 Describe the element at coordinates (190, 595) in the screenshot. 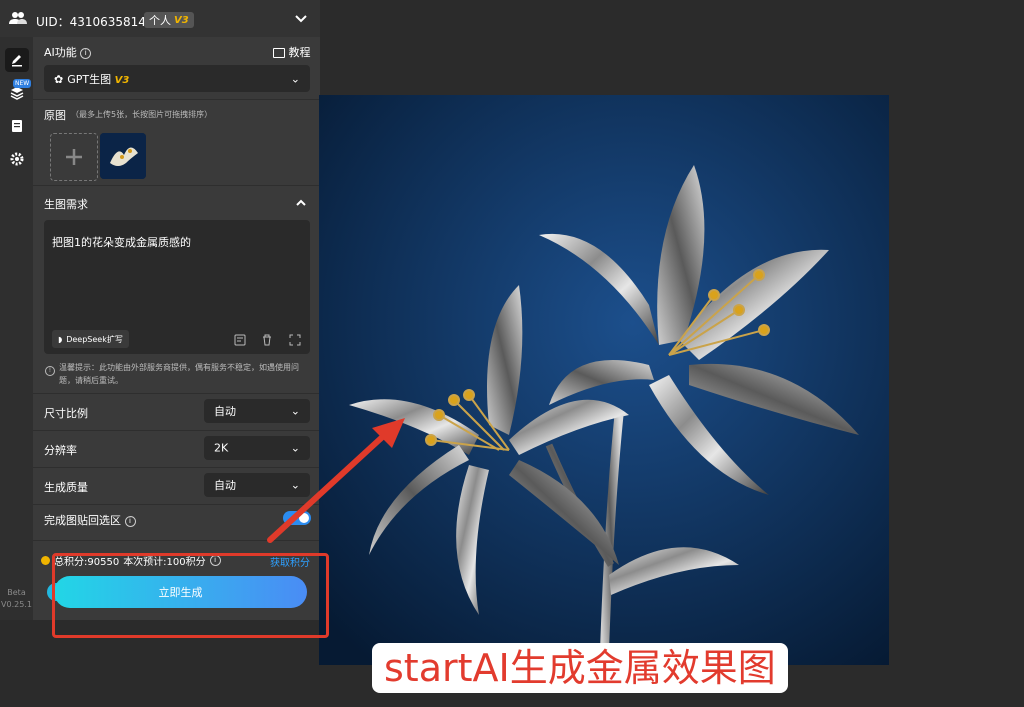

I see `annotation-box` at that location.